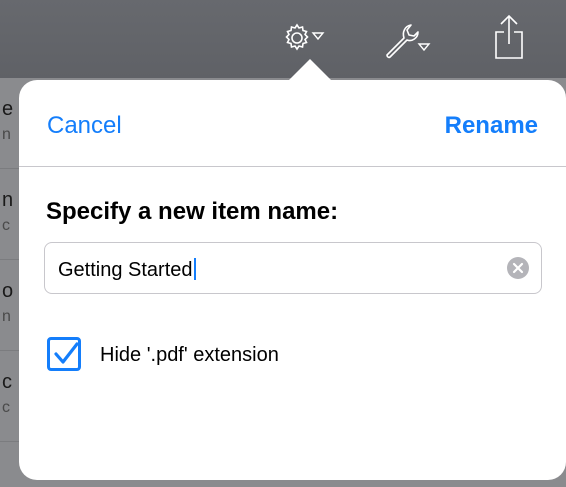  I want to click on wrench-menu-icon, so click(408, 40).